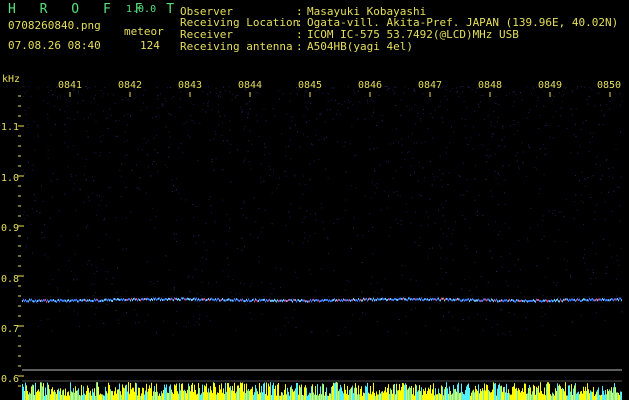 Image resolution: width=629 pixels, height=400 pixels. Describe the element at coordinates (10, 329) in the screenshot. I see `y-tick-0-7: 0.7` at that location.